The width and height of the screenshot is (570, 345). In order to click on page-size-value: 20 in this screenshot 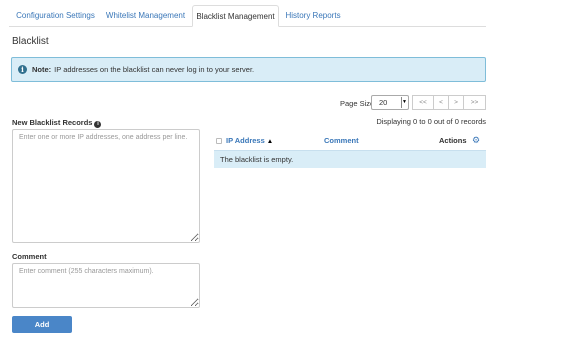, I will do `click(383, 102)`.